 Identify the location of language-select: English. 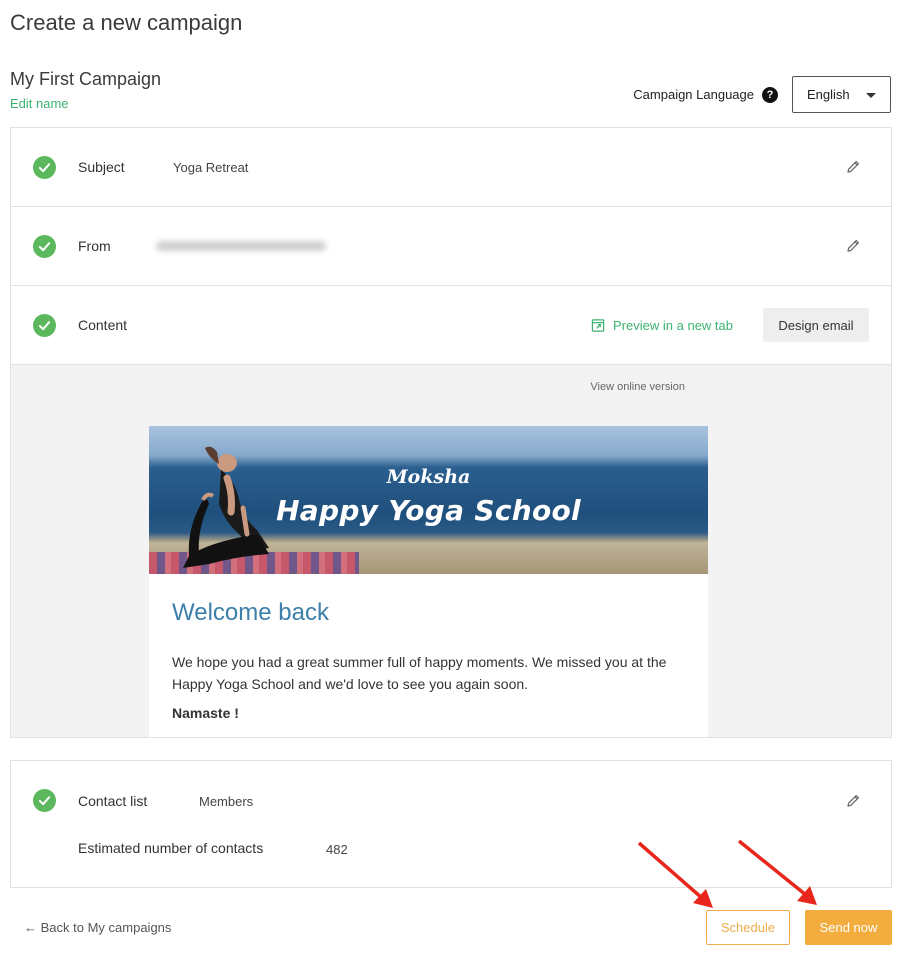
(841, 94).